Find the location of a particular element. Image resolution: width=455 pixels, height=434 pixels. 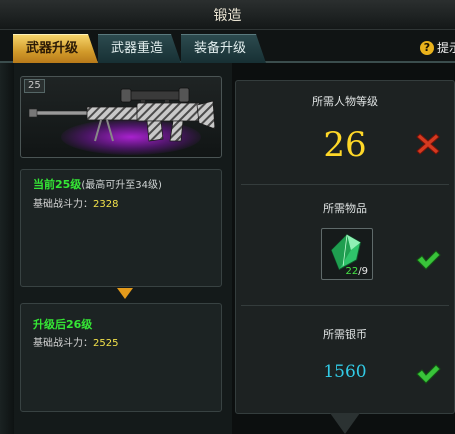

tab-weapon-reforge: 武器重造 is located at coordinates (139, 48).